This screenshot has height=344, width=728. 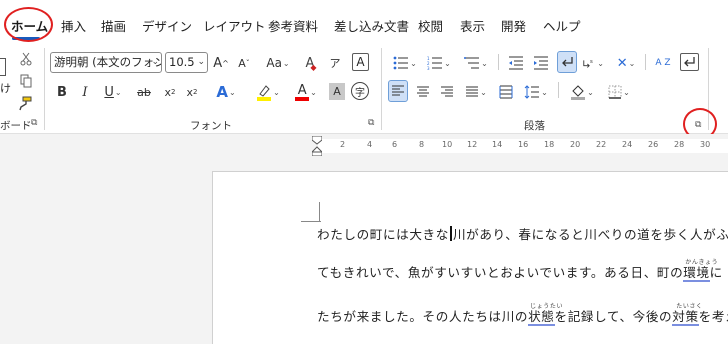 I want to click on grow-font-button: A ^, so click(x=221, y=63).